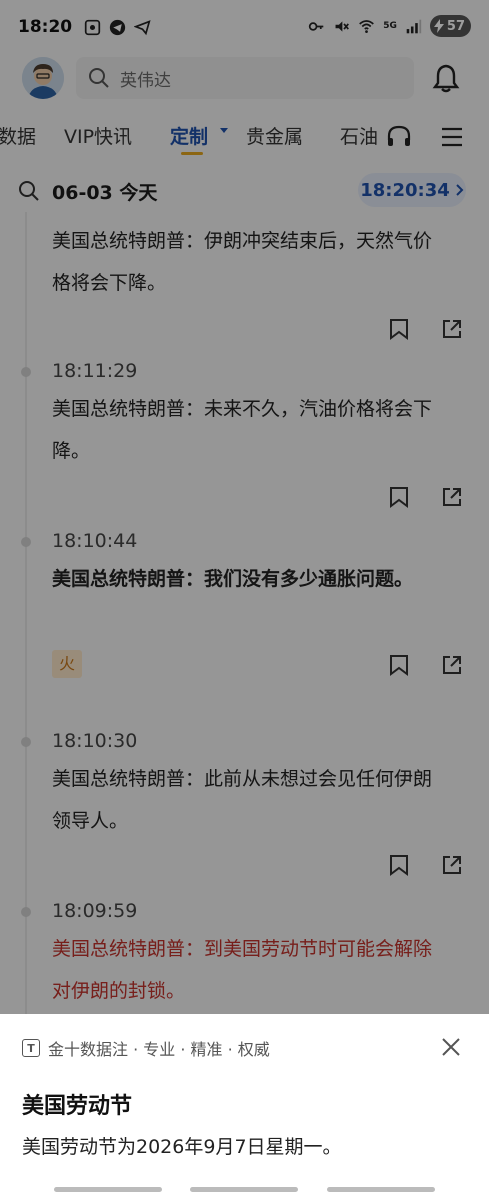 This screenshot has height=1200, width=489. I want to click on text-note-icon: T, so click(31, 1048).